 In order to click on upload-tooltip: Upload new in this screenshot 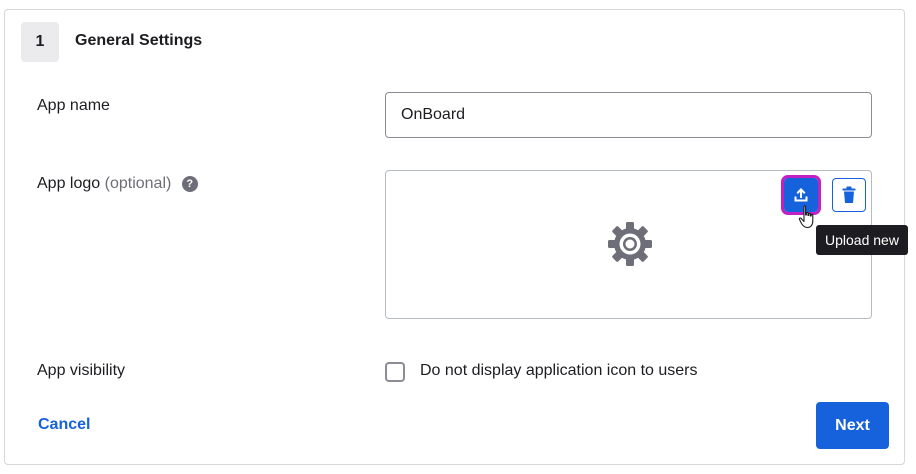, I will do `click(862, 240)`.